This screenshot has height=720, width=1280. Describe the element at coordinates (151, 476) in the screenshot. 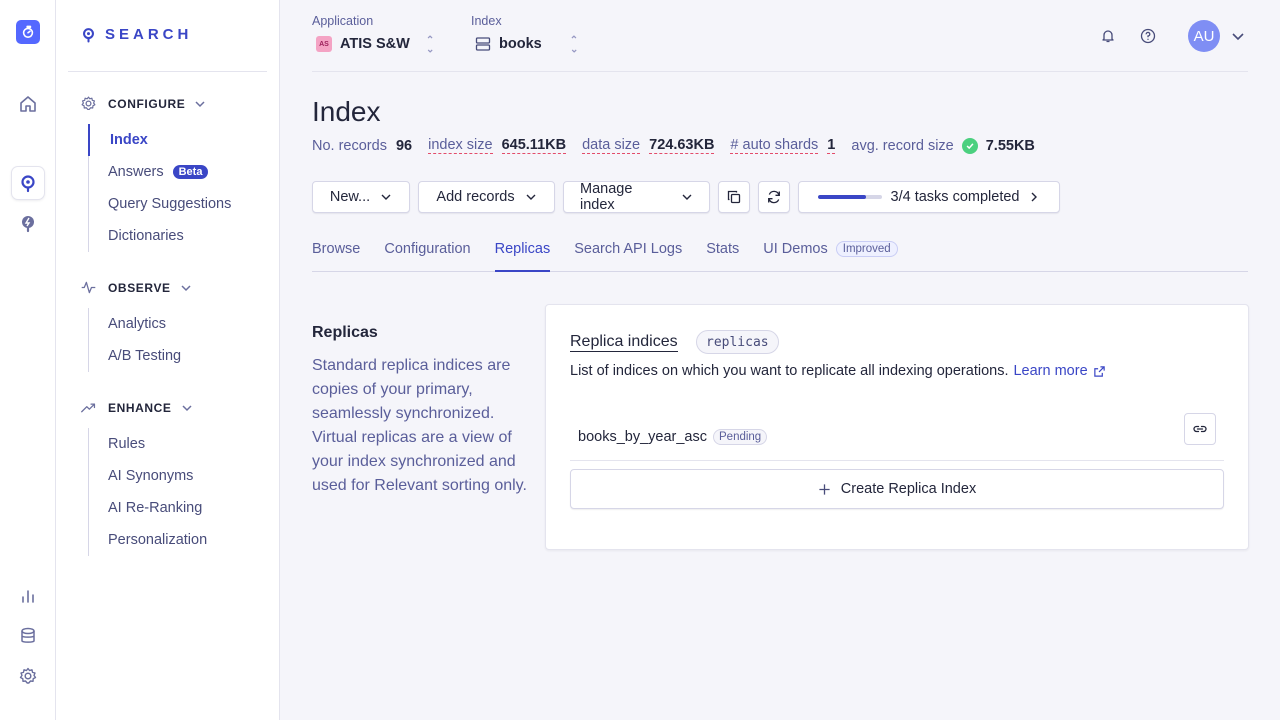

I see `sidebar-item-label: AI Synonyms` at that location.